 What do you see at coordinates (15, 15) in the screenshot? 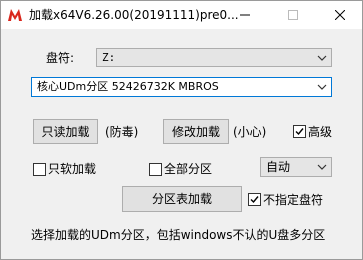
I see `app-logo-icon` at bounding box center [15, 15].